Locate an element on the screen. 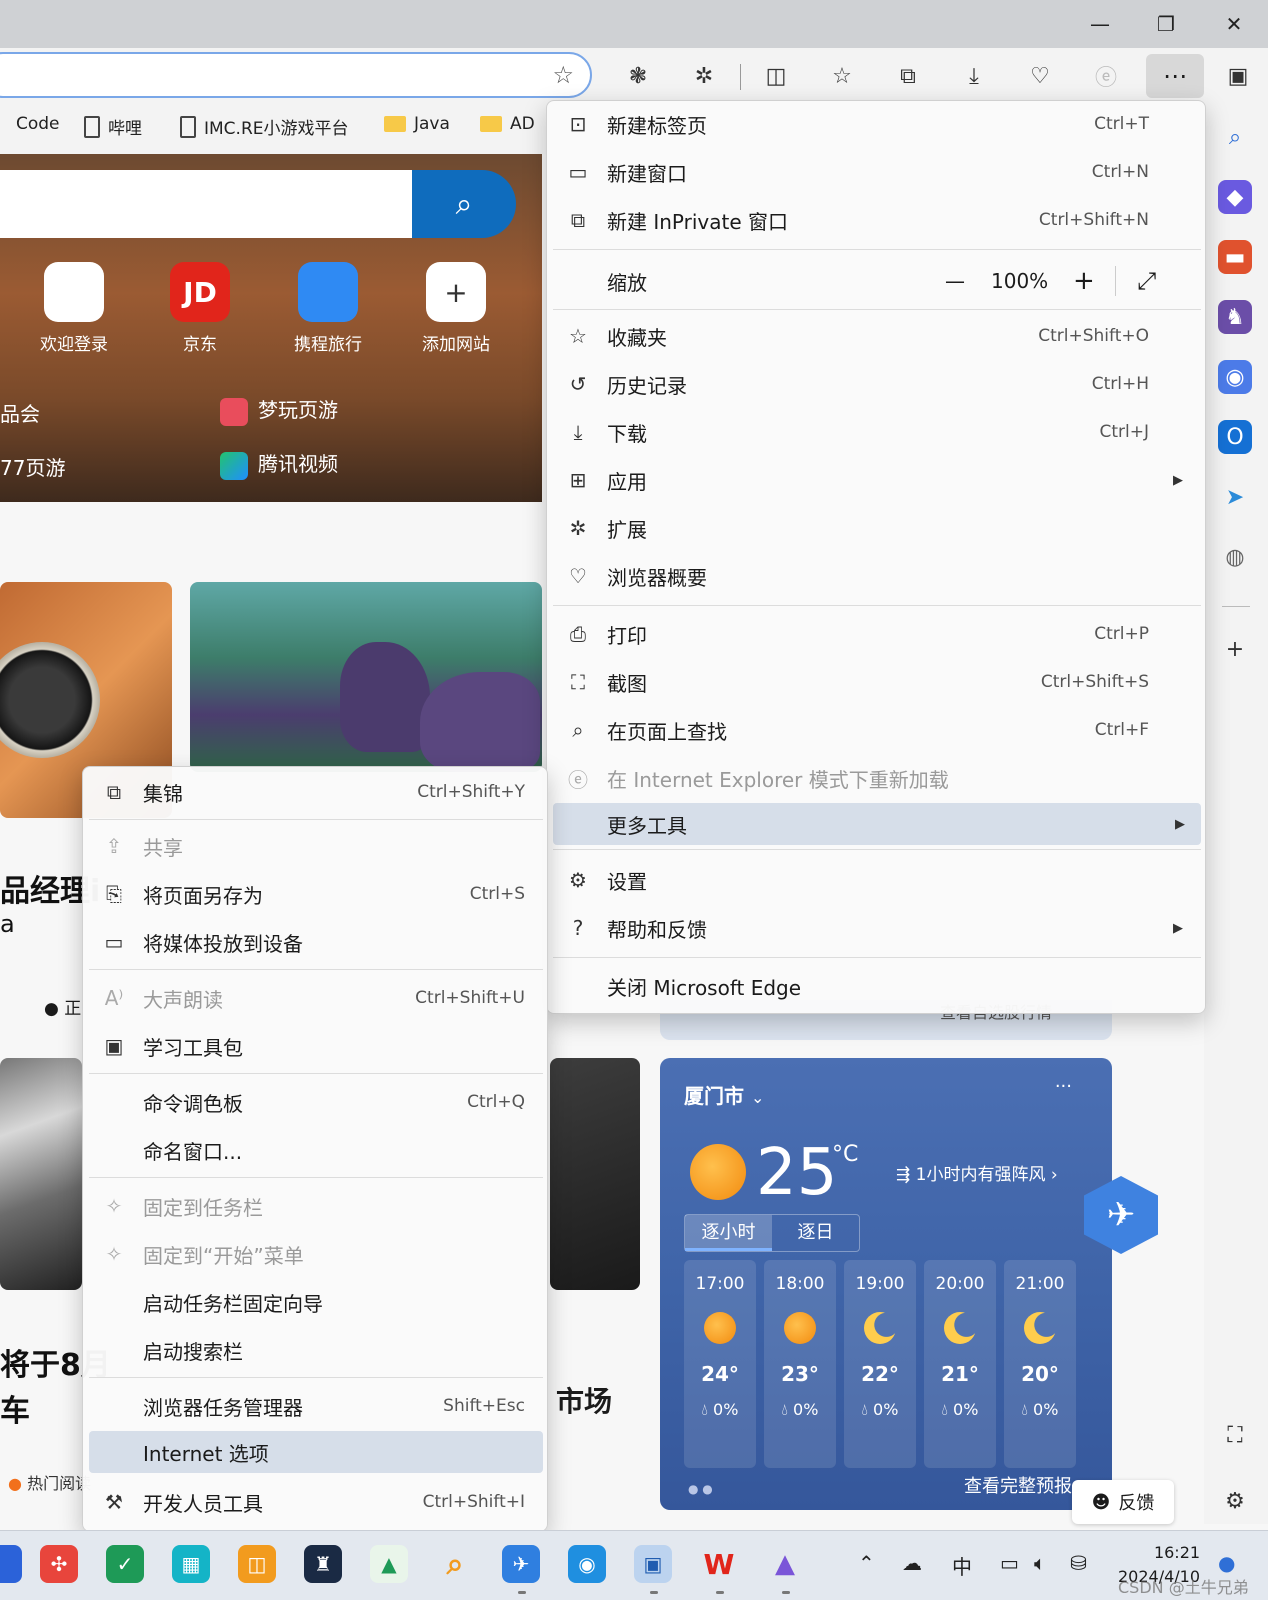 This screenshot has width=1268, height=1600. split-screen-icon: ◫ is located at coordinates (776, 76).